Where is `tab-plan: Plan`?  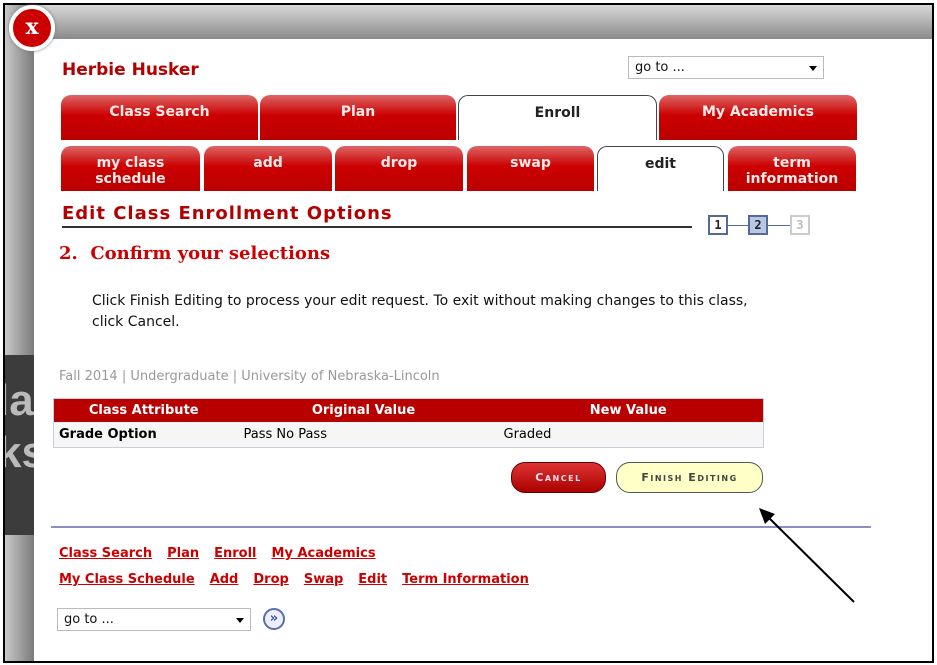
tab-plan: Plan is located at coordinates (358, 117).